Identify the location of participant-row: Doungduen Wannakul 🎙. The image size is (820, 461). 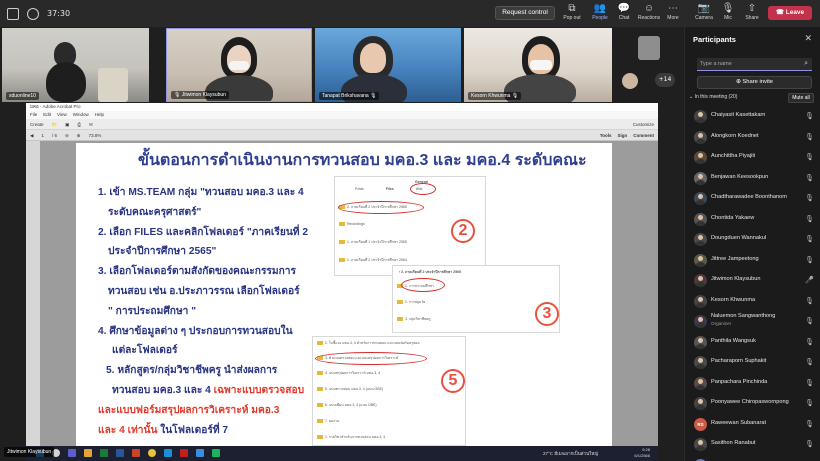
(752, 240).